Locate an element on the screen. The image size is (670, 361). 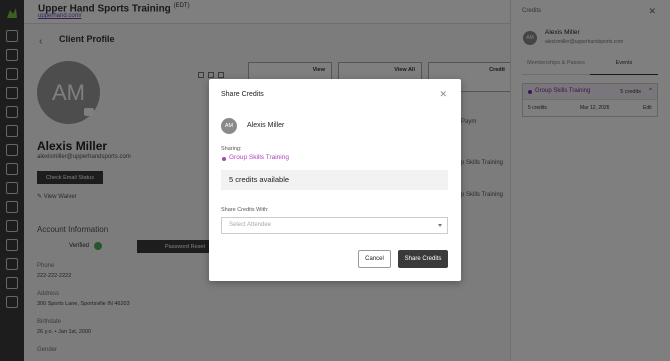
modal-title: Share Credits is located at coordinates (242, 94).